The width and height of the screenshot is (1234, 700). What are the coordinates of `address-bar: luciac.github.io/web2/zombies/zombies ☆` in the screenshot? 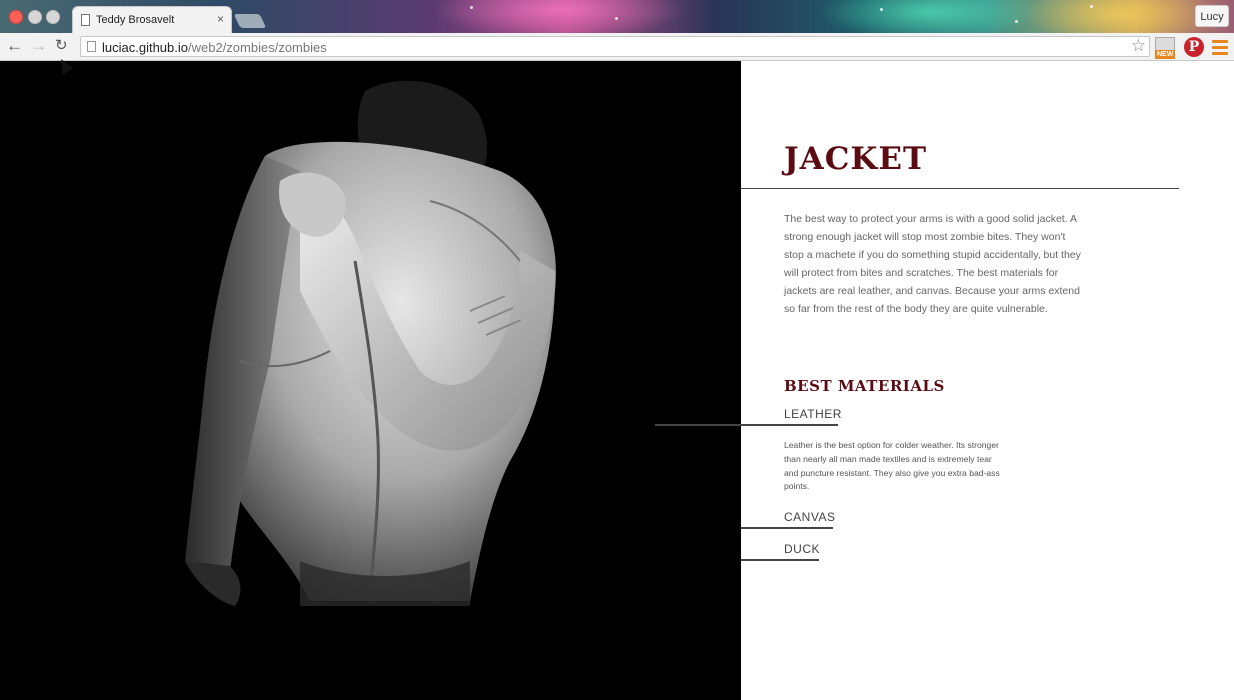 It's located at (615, 46).